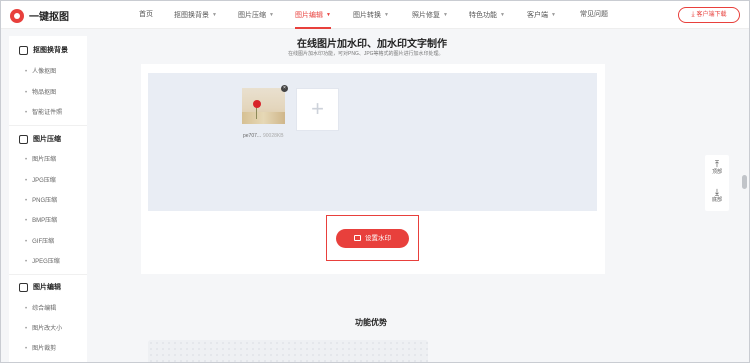 The width and height of the screenshot is (750, 363). What do you see at coordinates (42, 262) in the screenshot?
I see `sidebar-item-jpeg-compress: JPEG压缩` at bounding box center [42, 262].